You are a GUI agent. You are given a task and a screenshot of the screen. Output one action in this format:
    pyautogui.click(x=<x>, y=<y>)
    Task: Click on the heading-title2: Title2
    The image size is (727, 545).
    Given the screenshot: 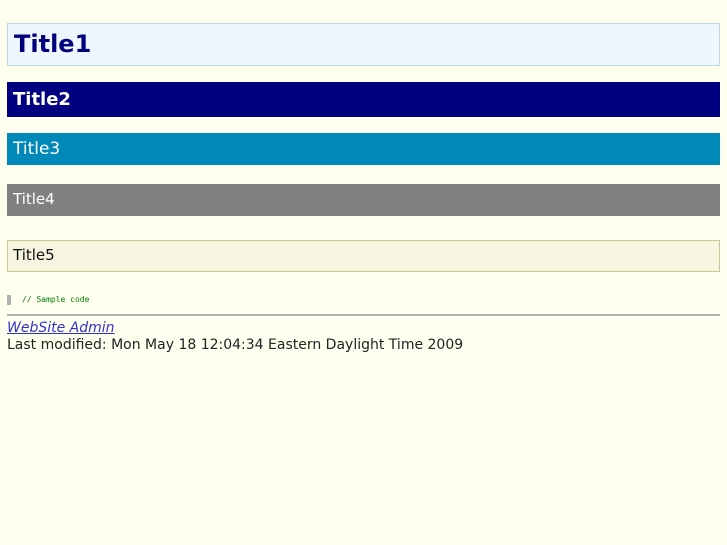 What is the action you would take?
    pyautogui.click(x=363, y=99)
    